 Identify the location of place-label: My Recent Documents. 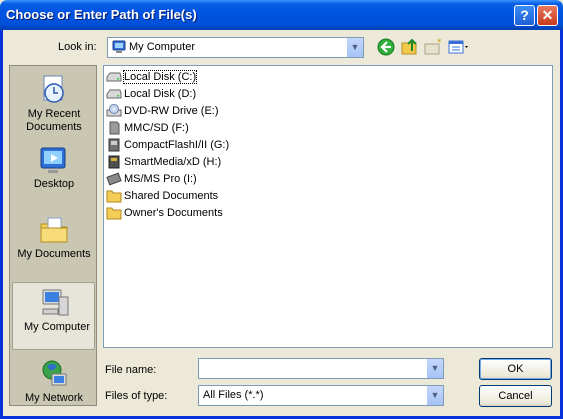
(54, 120).